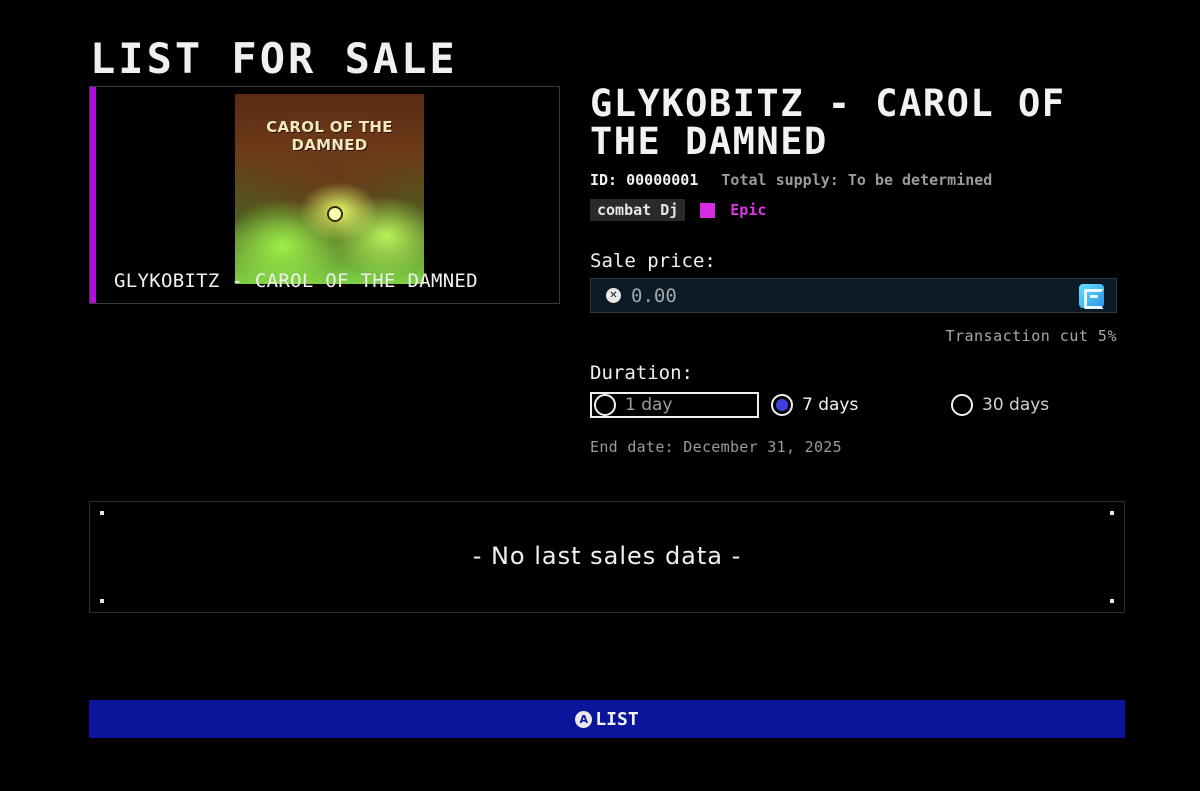  What do you see at coordinates (644, 180) in the screenshot?
I see `item-id: ID: 00000001` at bounding box center [644, 180].